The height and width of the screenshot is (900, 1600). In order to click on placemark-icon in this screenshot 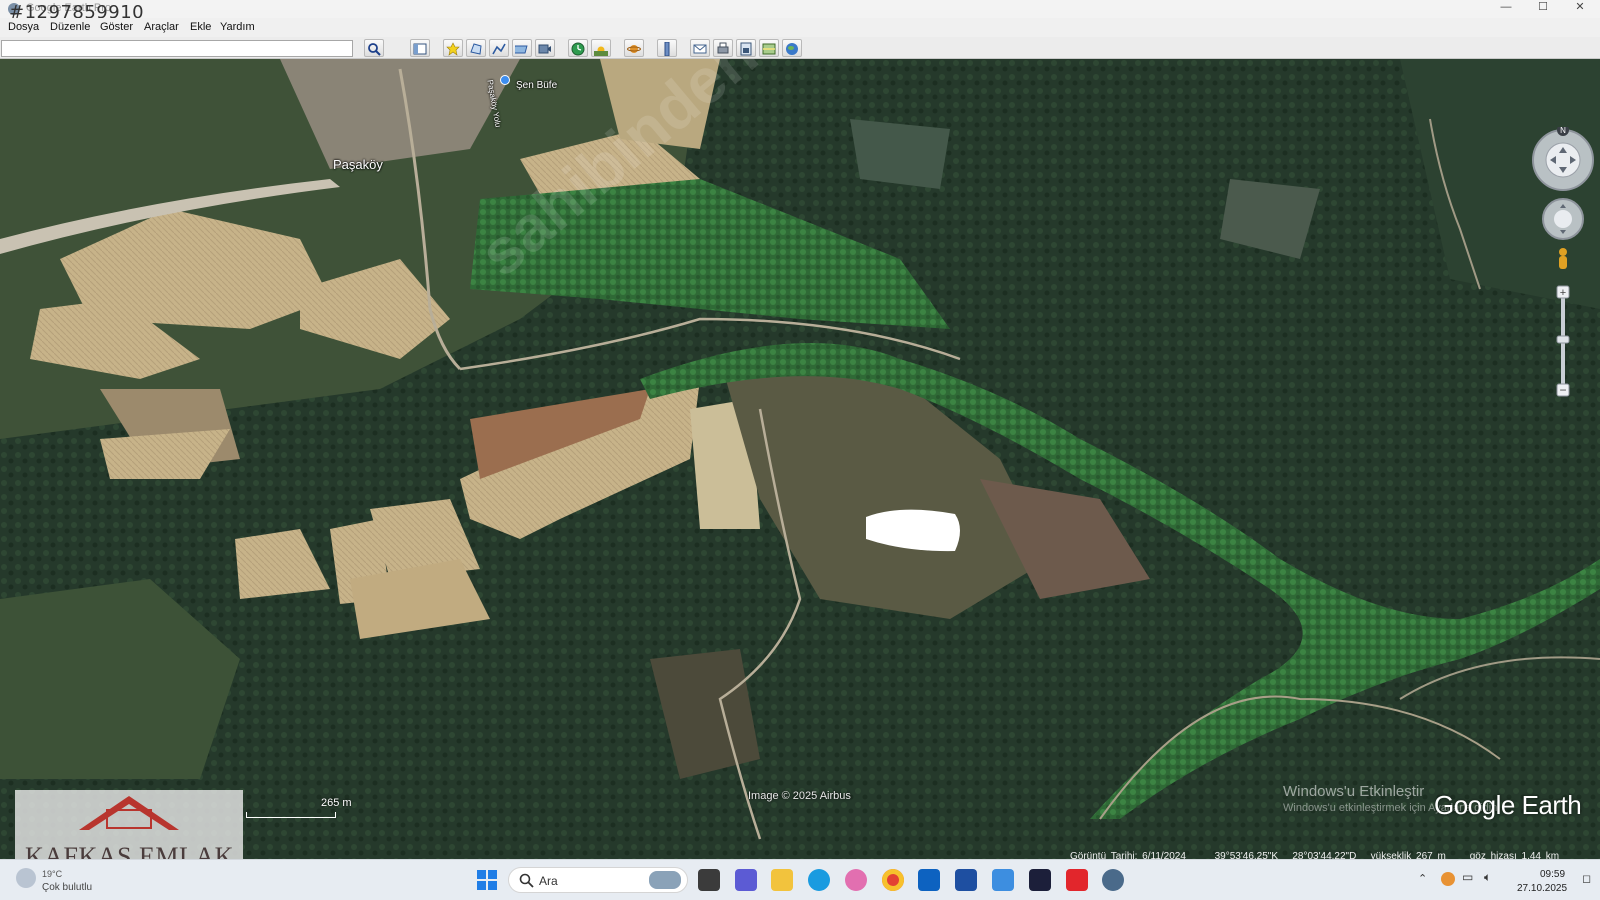, I will do `click(453, 49)`.